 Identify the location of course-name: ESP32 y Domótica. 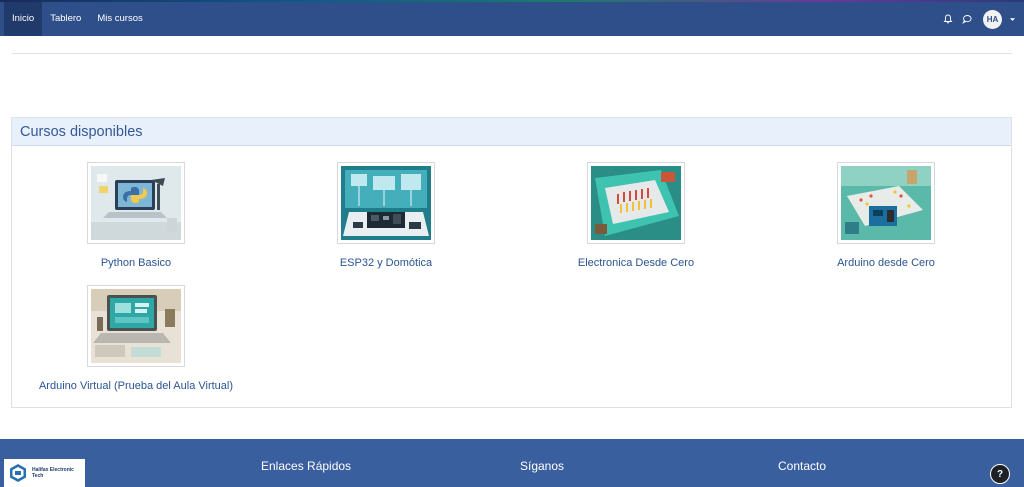
(386, 263).